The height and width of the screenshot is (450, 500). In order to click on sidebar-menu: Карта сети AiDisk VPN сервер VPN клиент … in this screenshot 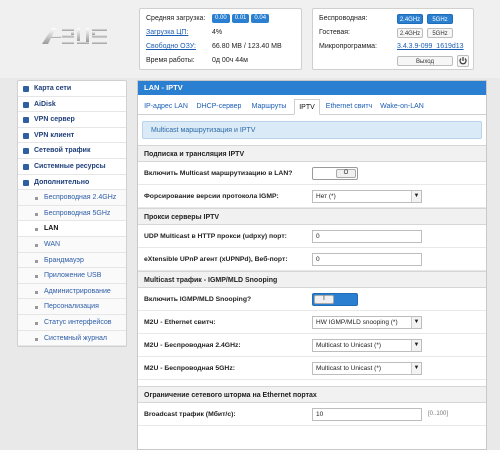, I will do `click(72, 214)`.